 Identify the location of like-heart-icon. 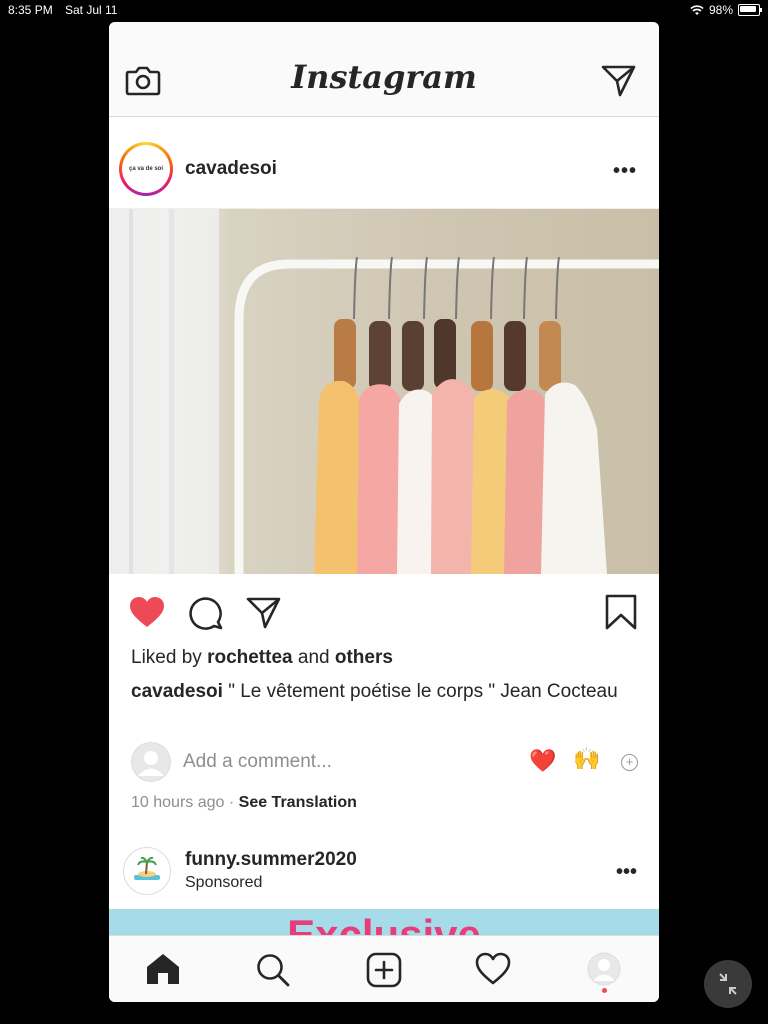
(147, 612).